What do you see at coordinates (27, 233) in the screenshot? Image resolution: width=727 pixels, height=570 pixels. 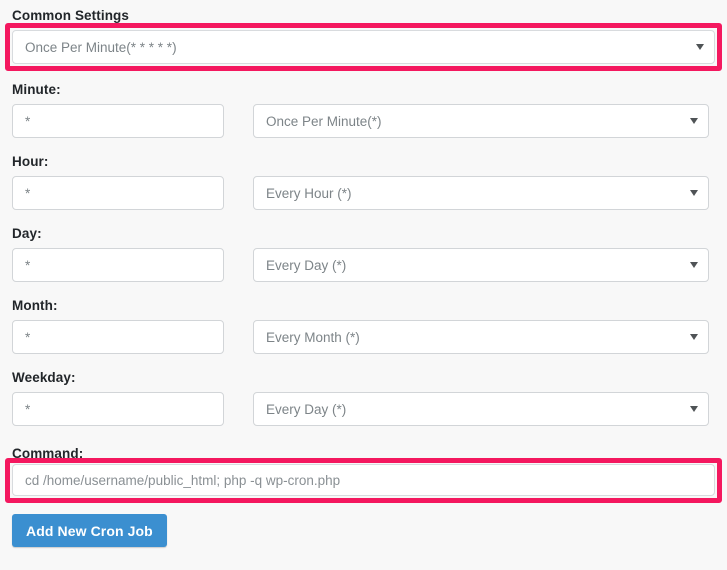 I see `day-label: Day:` at bounding box center [27, 233].